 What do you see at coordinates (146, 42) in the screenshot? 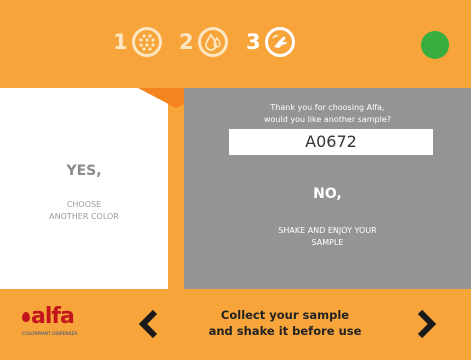
I see `dots-grid-icon` at bounding box center [146, 42].